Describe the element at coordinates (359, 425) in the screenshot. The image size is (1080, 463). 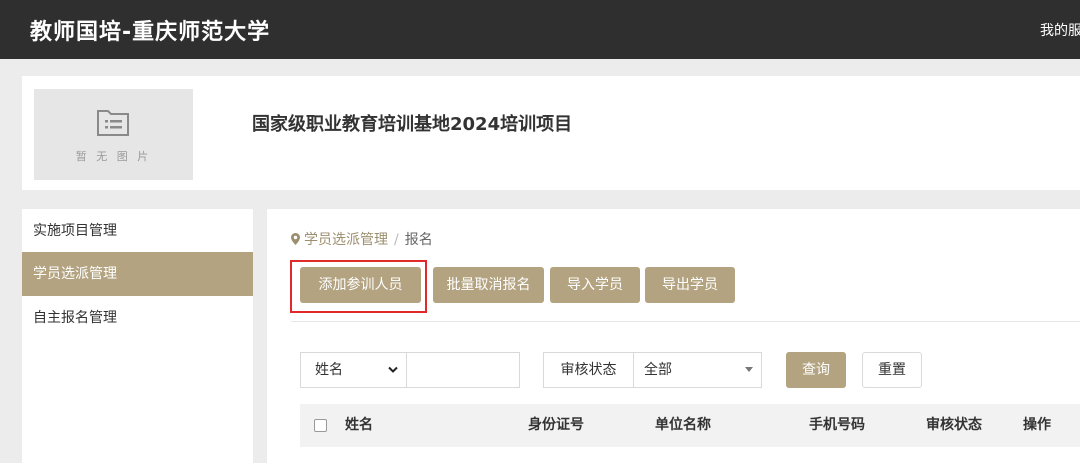
I see `column-header-name: 姓名` at that location.